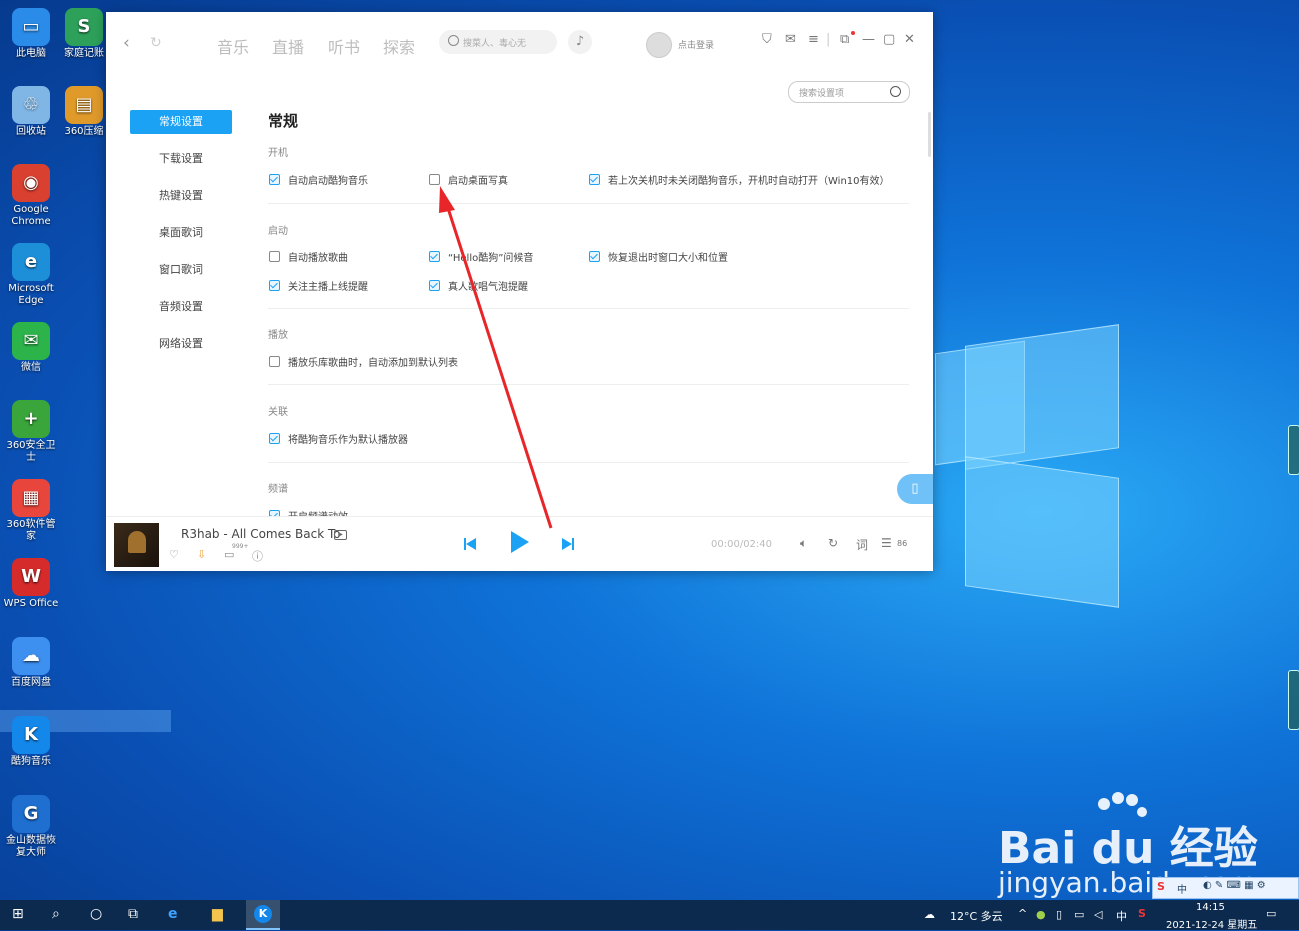 The width and height of the screenshot is (1299, 931). What do you see at coordinates (1041, 914) in the screenshot?
I see `tray-360-icon: ●` at bounding box center [1041, 914].